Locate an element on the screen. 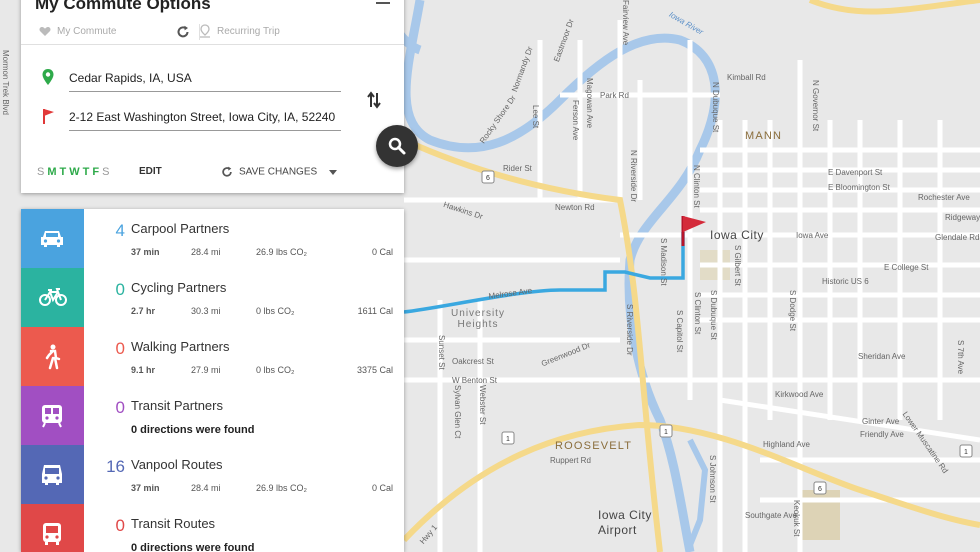 The height and width of the screenshot is (552, 980). street-label: Kirkwood Ave is located at coordinates (799, 394).